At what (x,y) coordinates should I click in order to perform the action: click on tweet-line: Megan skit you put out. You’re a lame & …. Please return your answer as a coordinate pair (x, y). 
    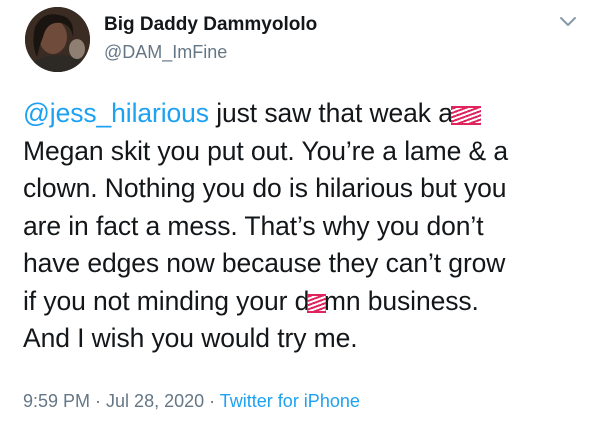
    Looking at the image, I should click on (265, 150).